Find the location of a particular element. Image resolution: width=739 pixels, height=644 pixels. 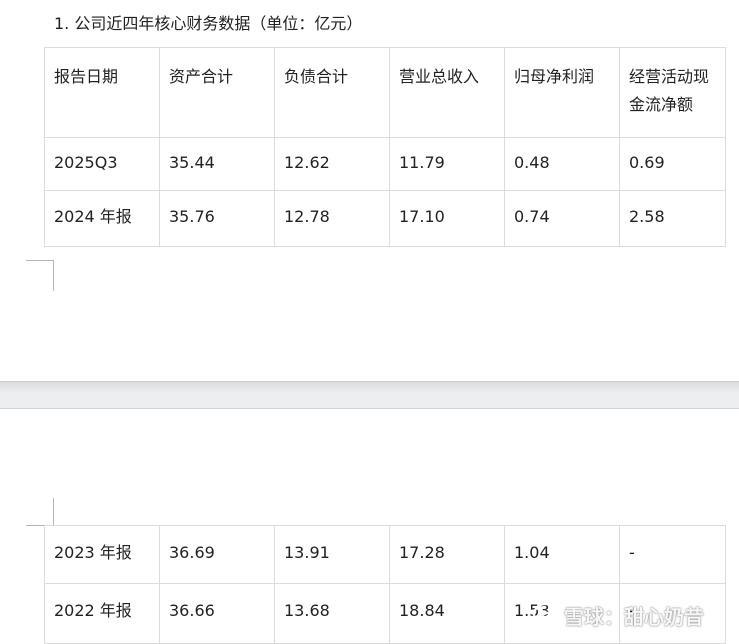

table-cell: 2.58 is located at coordinates (672, 218).